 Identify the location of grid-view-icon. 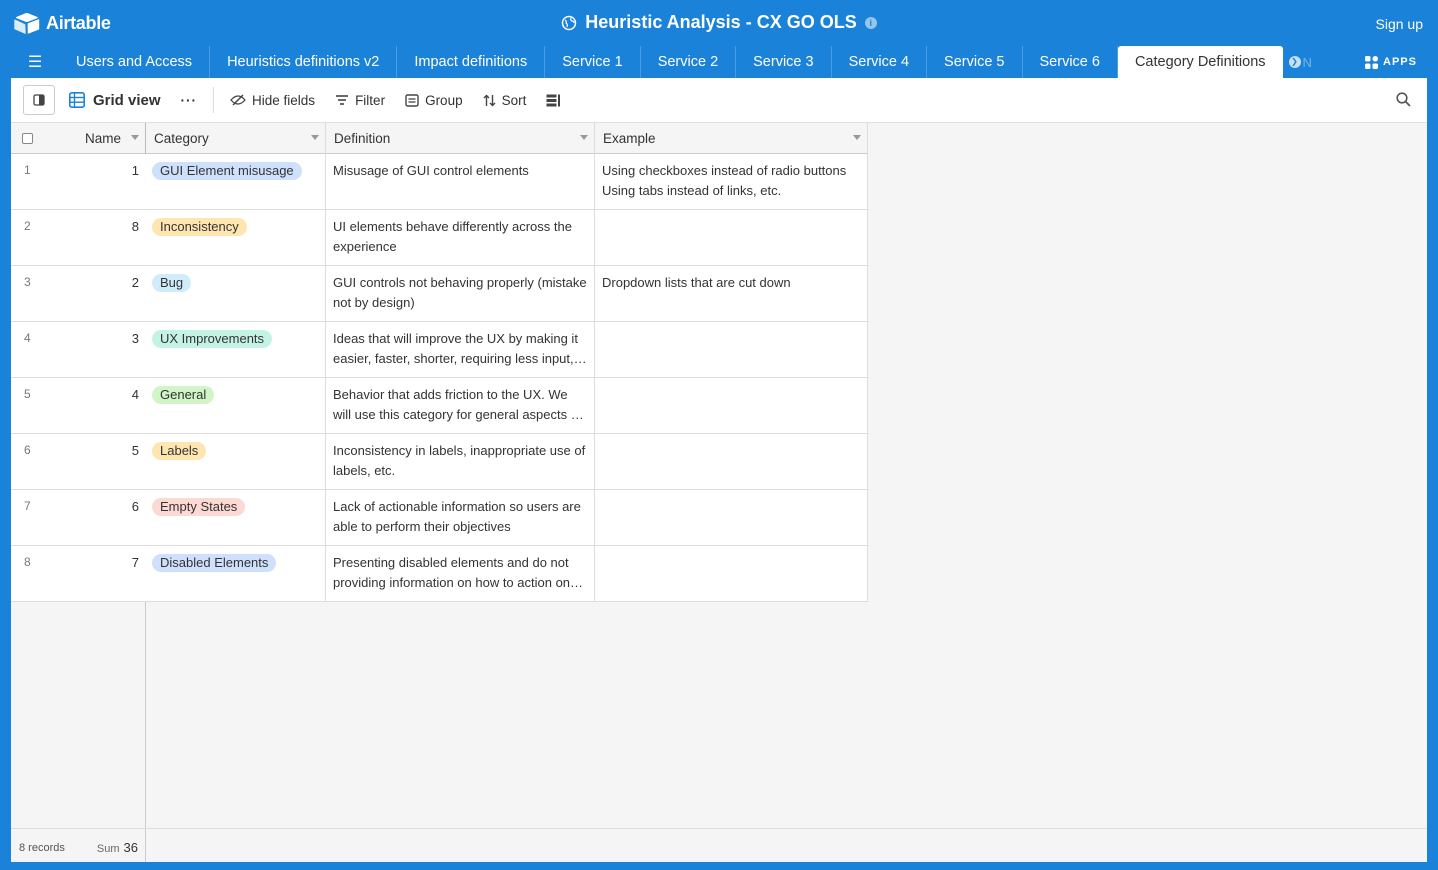
(77, 100).